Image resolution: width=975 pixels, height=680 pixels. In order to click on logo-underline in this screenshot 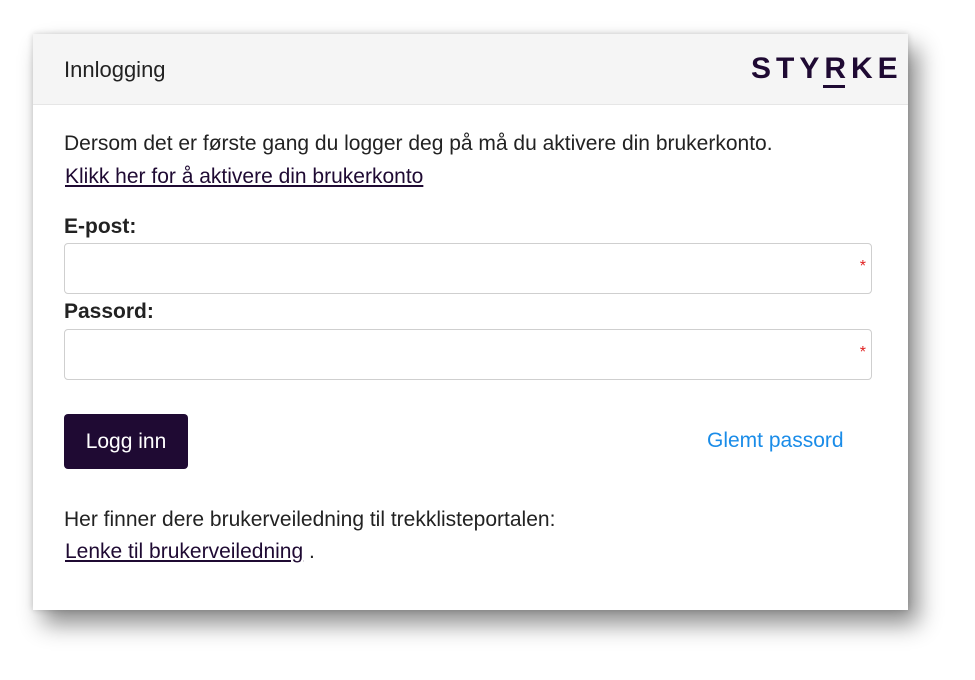, I will do `click(834, 86)`.